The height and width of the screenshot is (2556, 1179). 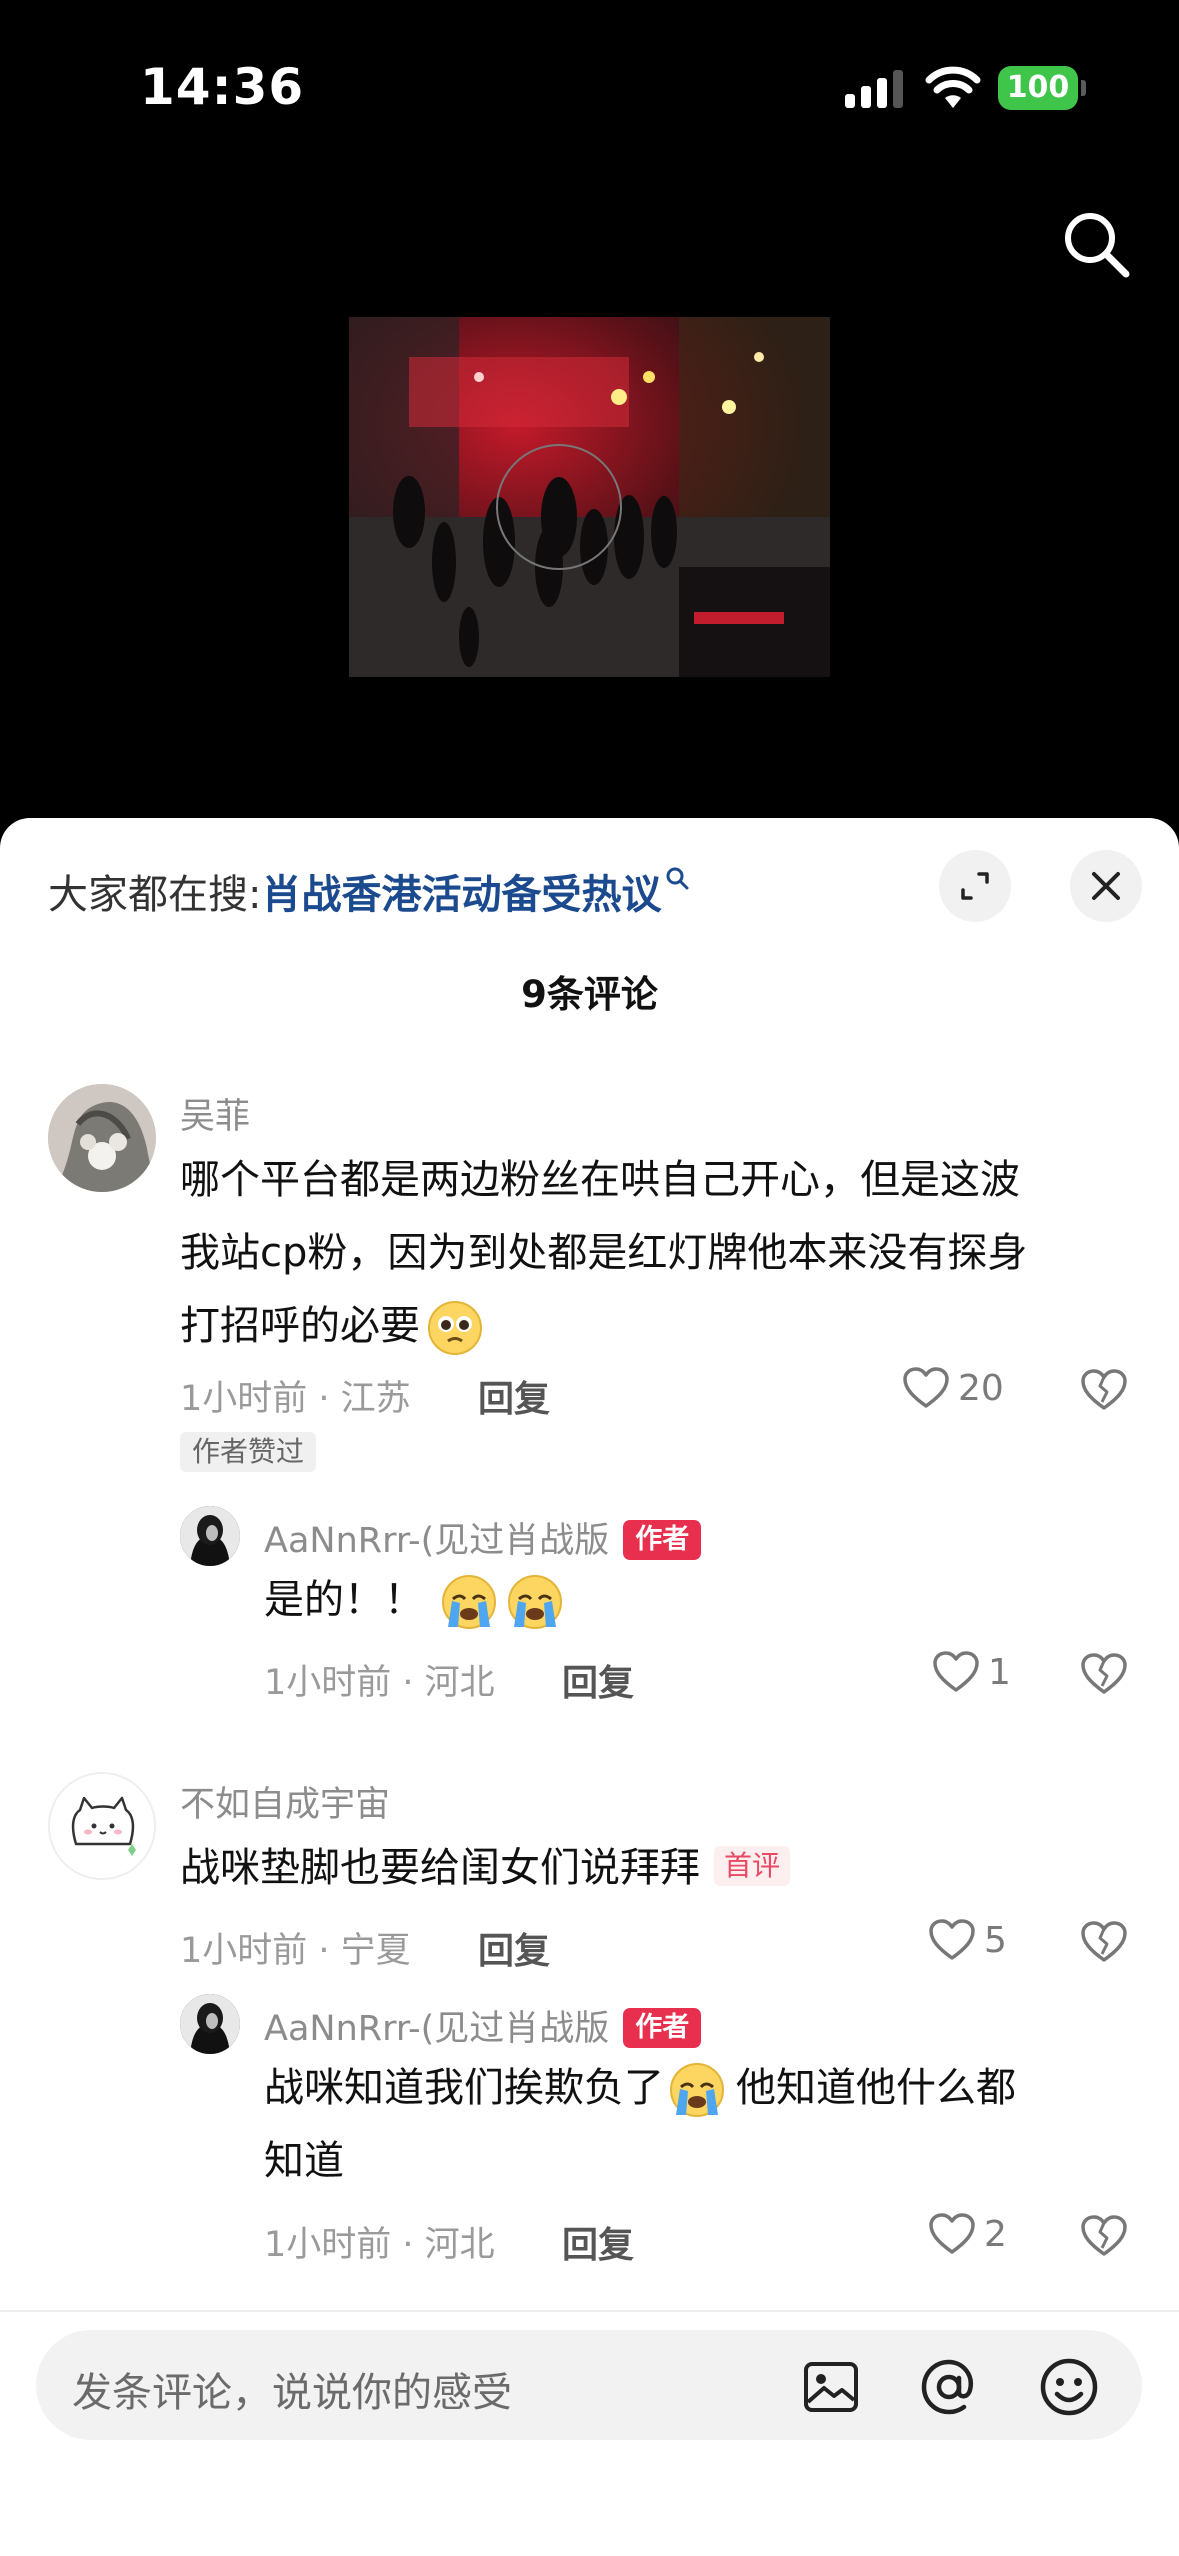 I want to click on reply-text-line: 战咪知道我们挨欺负了 他知道他什么都, so click(x=640, y=2088).